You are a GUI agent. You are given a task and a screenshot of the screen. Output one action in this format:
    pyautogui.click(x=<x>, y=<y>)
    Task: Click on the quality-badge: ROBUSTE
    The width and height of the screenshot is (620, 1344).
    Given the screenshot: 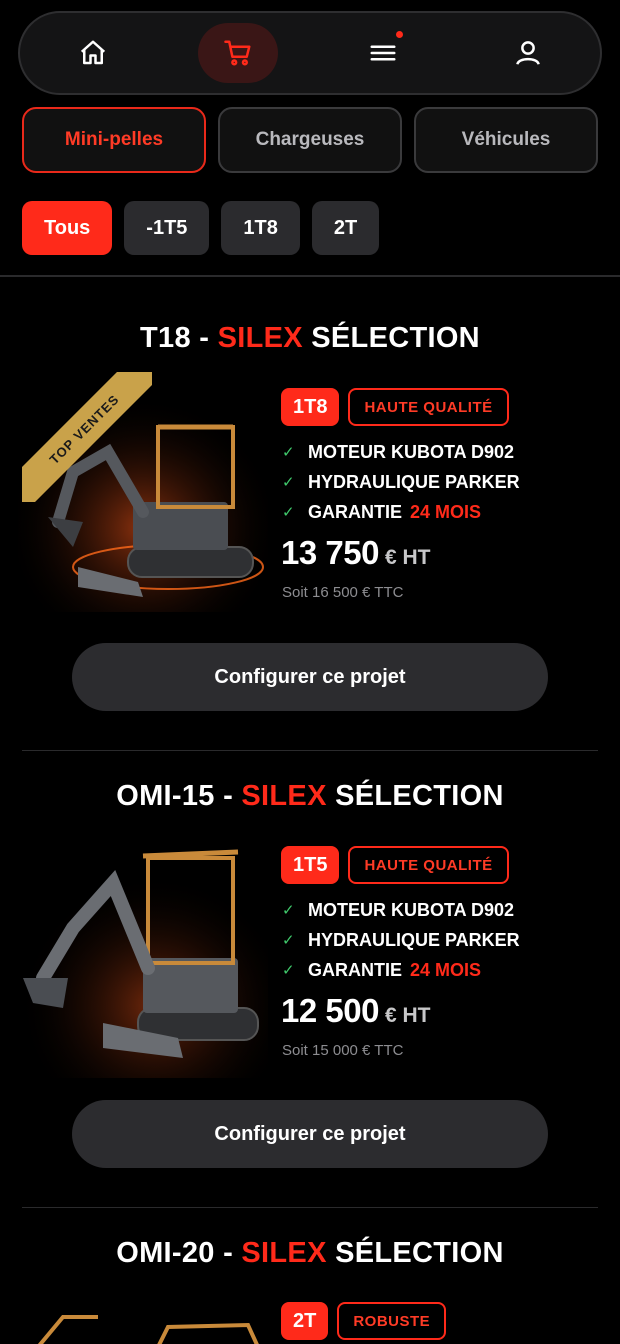 What is the action you would take?
    pyautogui.click(x=392, y=1321)
    